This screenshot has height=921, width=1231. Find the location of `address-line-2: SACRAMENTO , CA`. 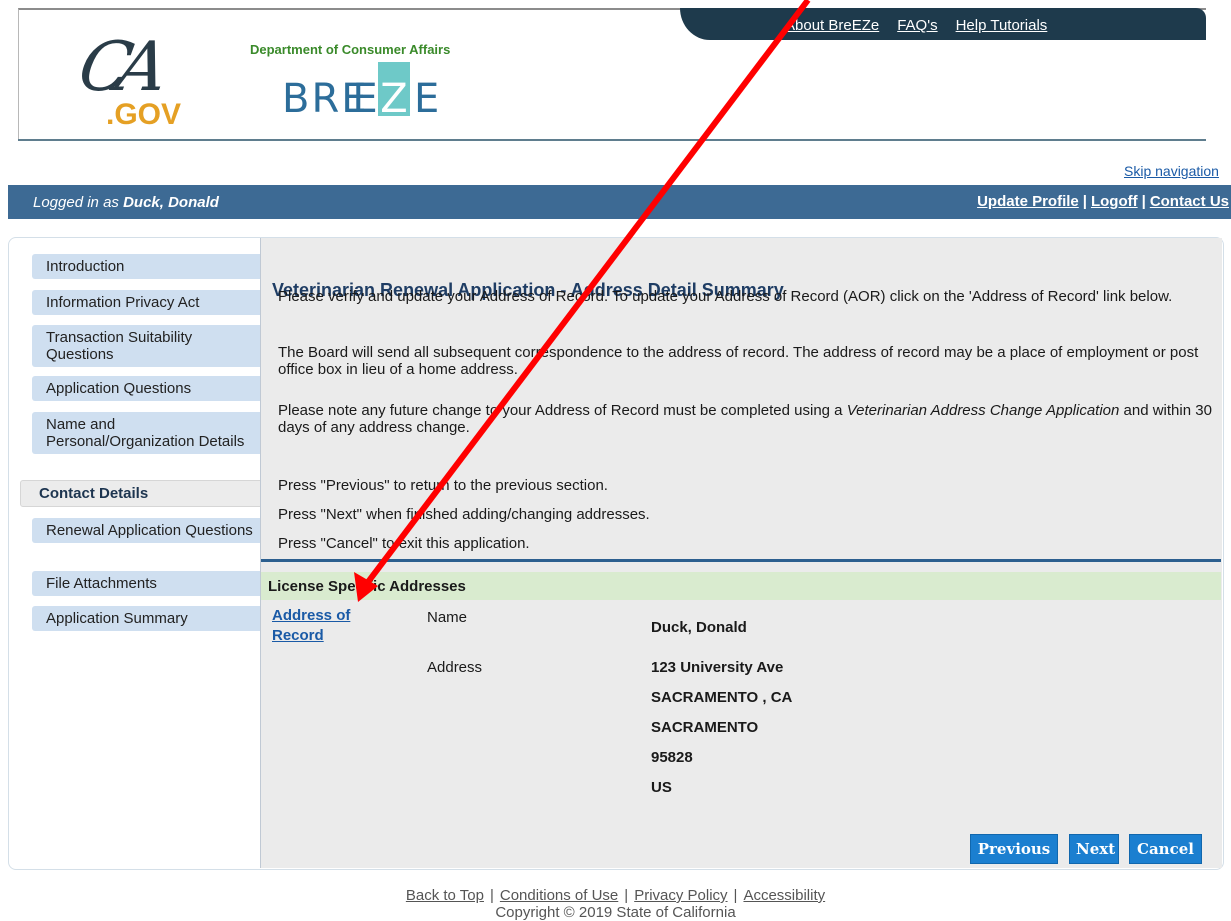

address-line-2: SACRAMENTO , CA is located at coordinates (722, 697).